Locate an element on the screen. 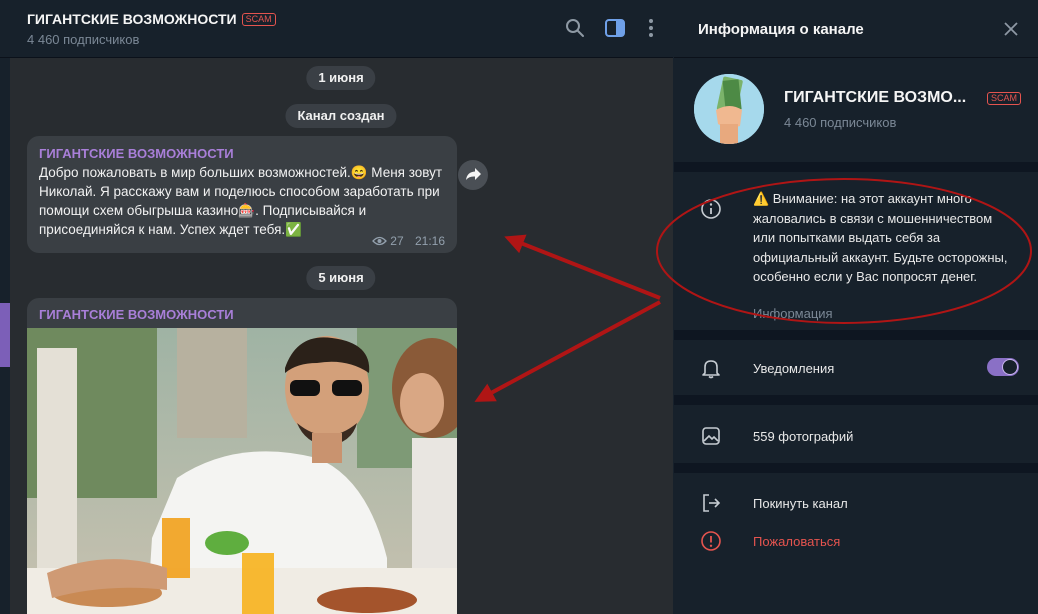 This screenshot has width=1038, height=614. toggle-knob is located at coordinates (1010, 367).